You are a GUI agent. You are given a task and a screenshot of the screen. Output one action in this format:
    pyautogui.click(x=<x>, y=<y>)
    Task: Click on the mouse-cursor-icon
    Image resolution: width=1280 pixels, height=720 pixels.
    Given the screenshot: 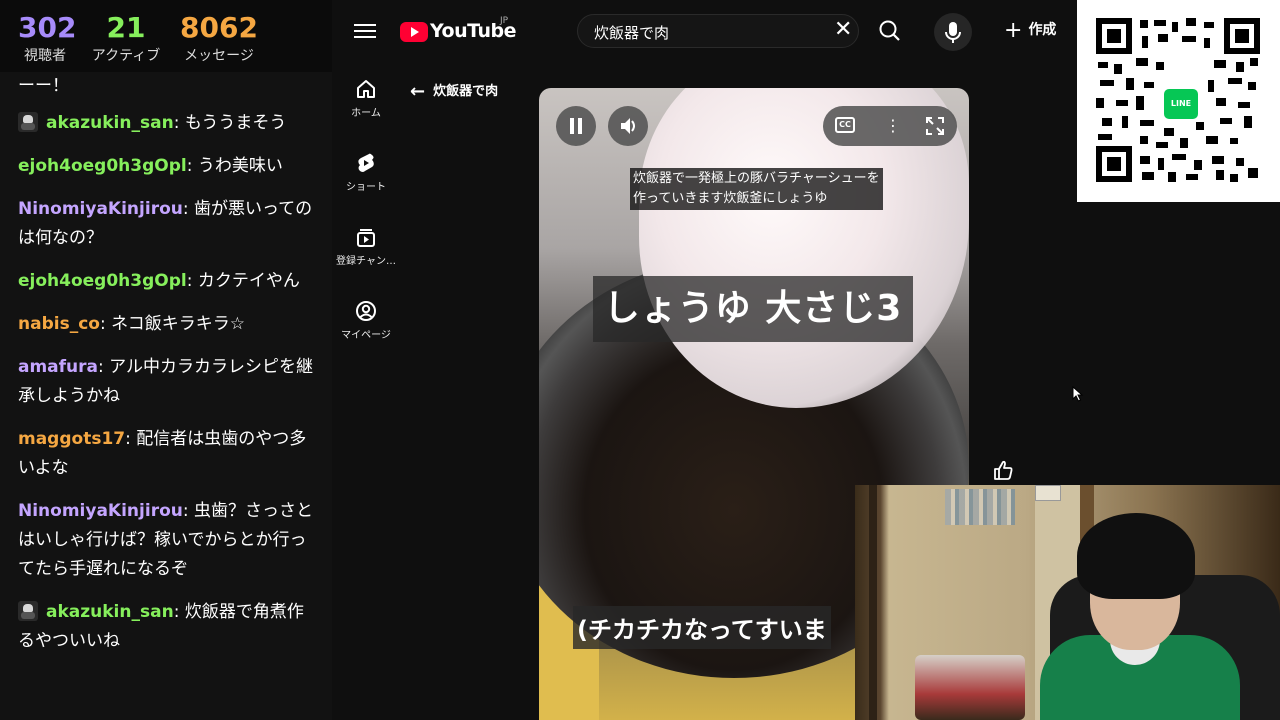 What is the action you would take?
    pyautogui.click(x=1078, y=394)
    